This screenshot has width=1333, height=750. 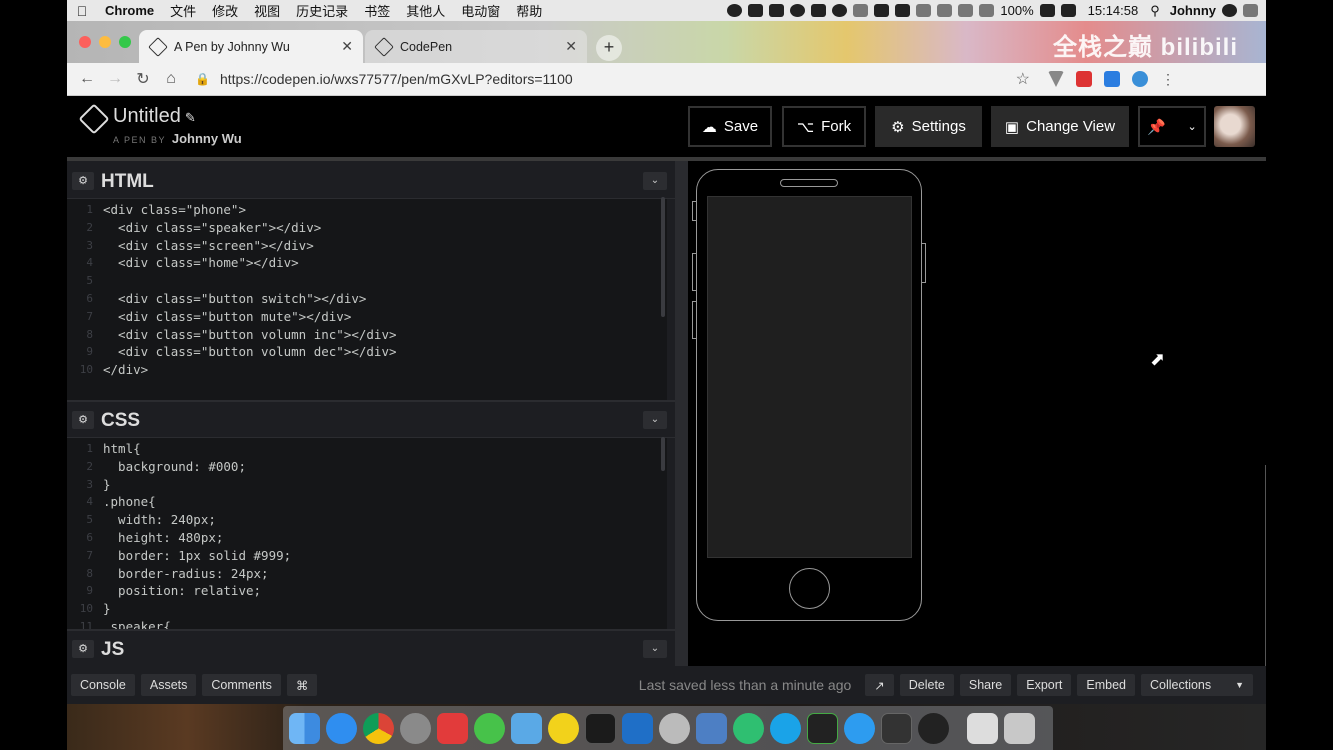 What do you see at coordinates (103, 685) in the screenshot?
I see `console-button: Console` at bounding box center [103, 685].